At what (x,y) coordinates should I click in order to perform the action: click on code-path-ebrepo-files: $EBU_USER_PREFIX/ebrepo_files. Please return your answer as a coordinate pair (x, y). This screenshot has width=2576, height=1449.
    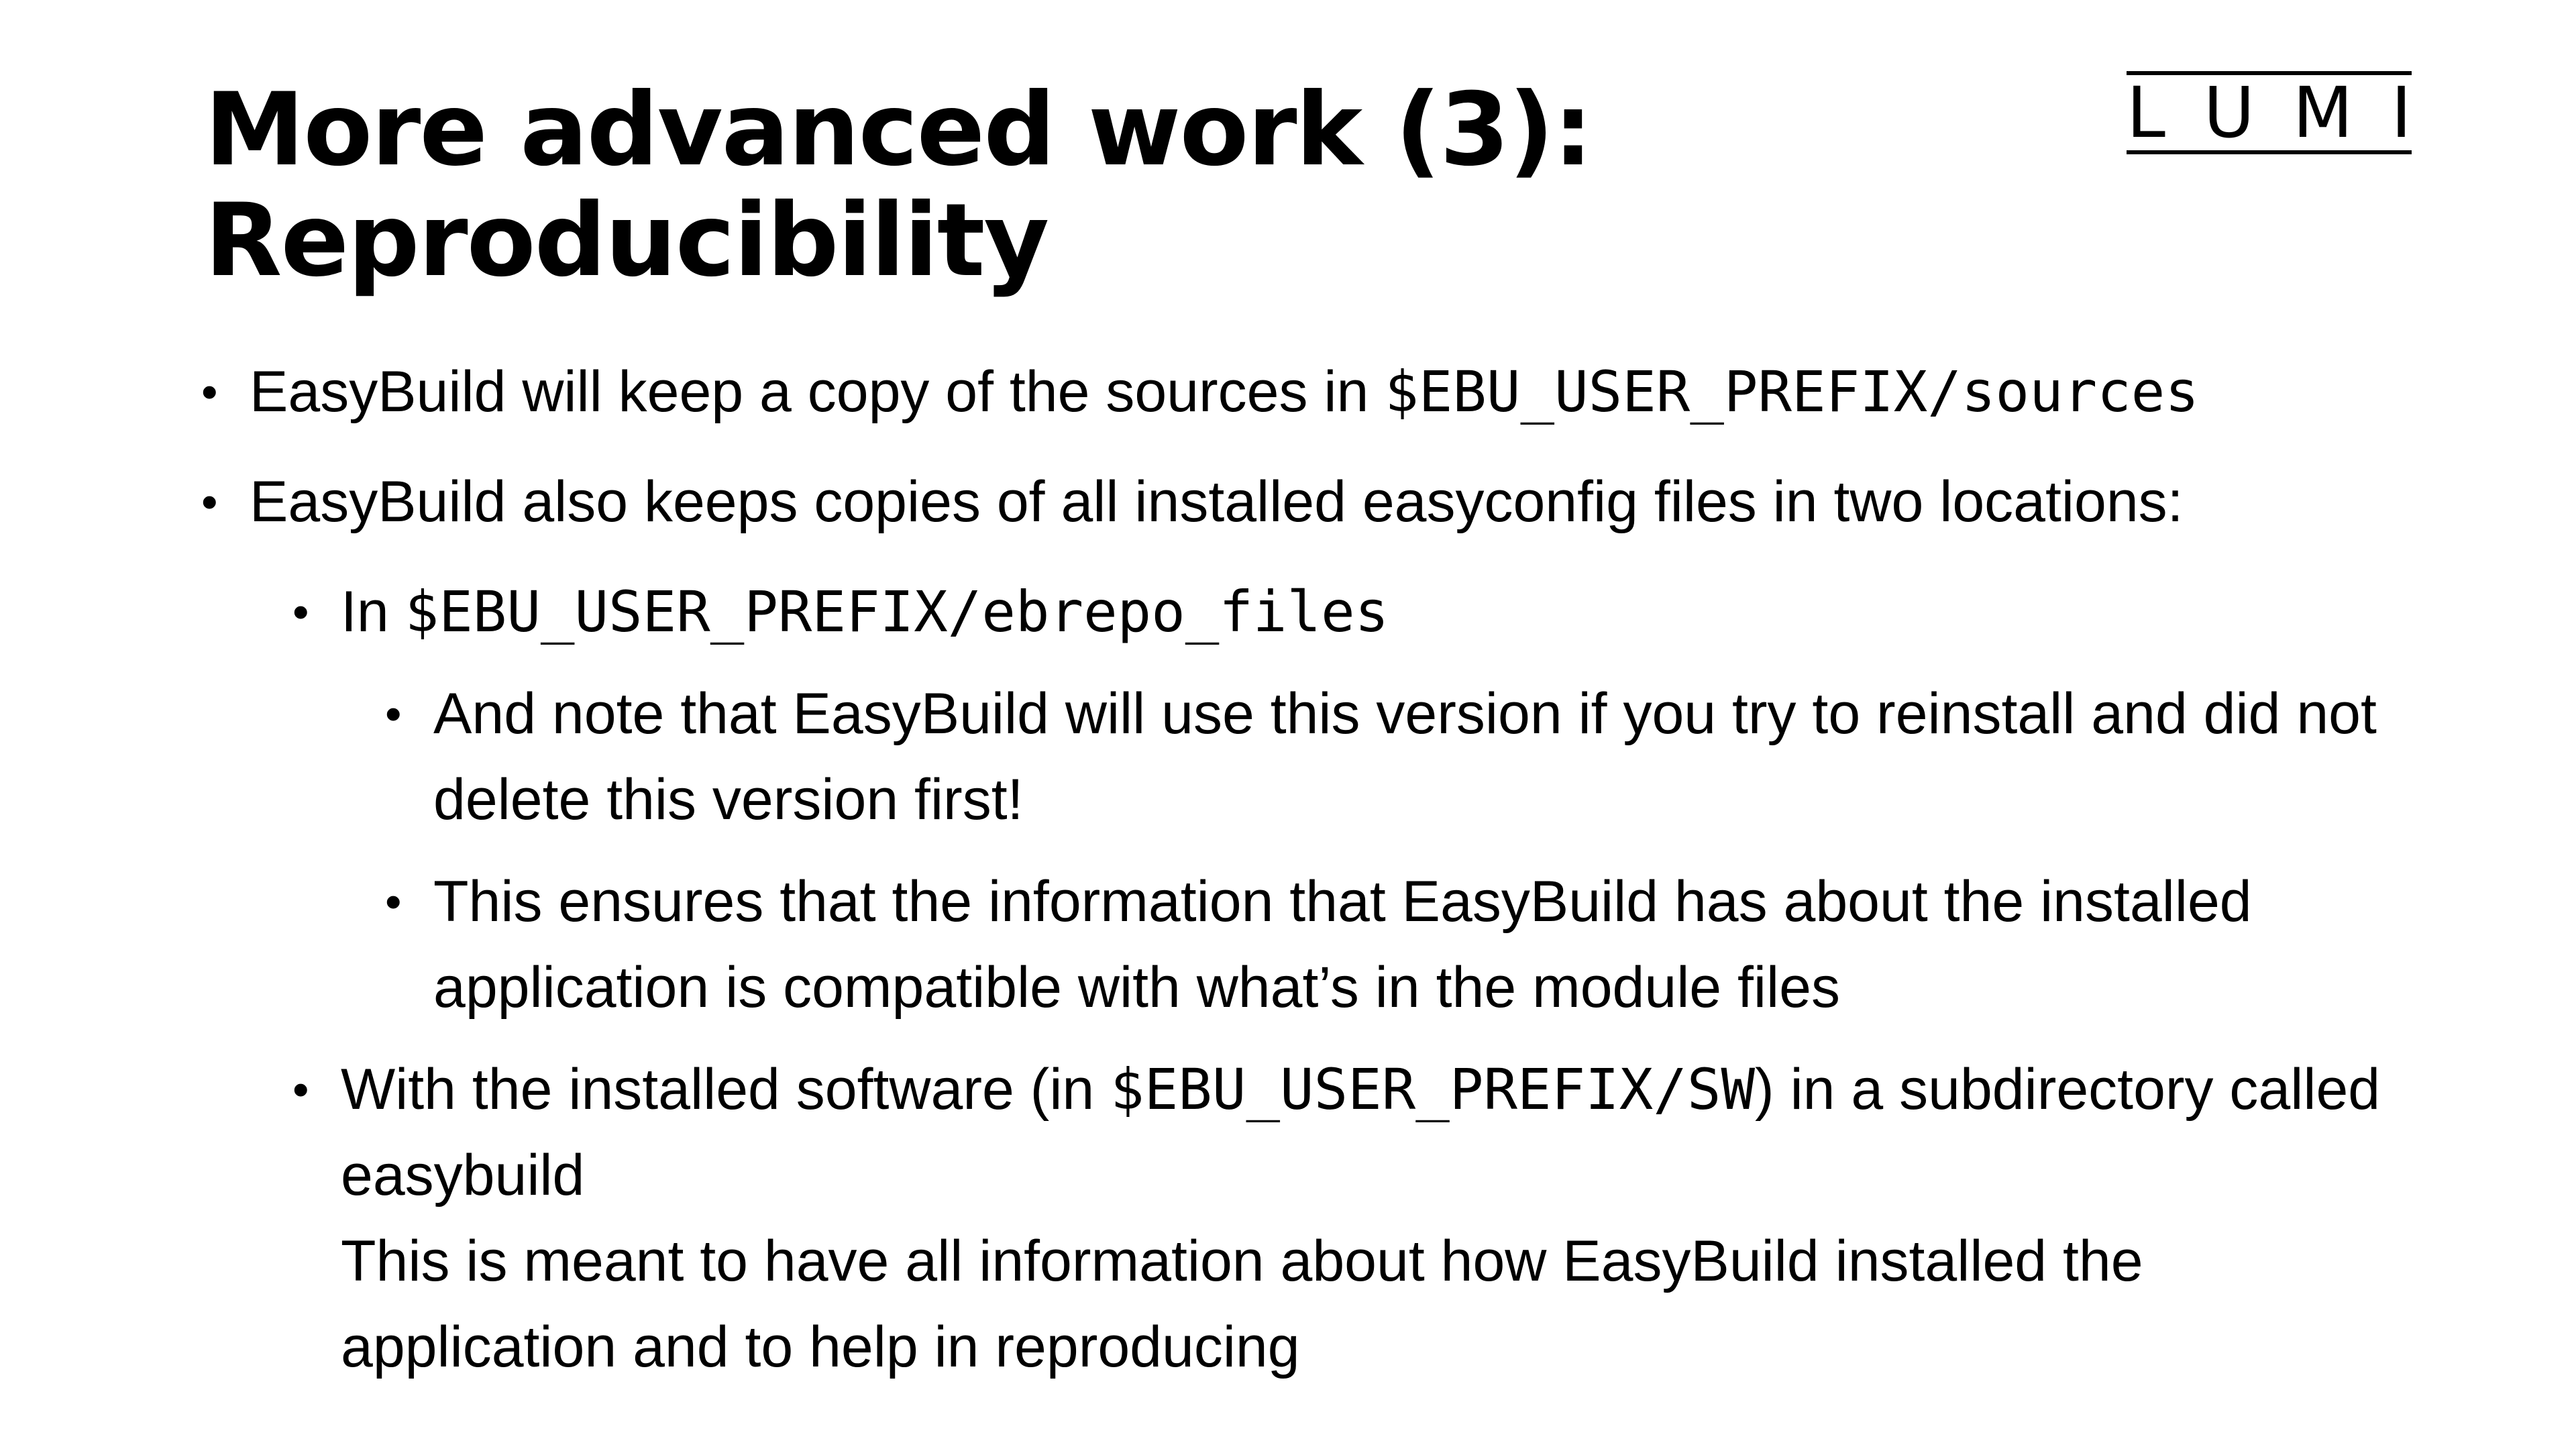
    Looking at the image, I should click on (897, 612).